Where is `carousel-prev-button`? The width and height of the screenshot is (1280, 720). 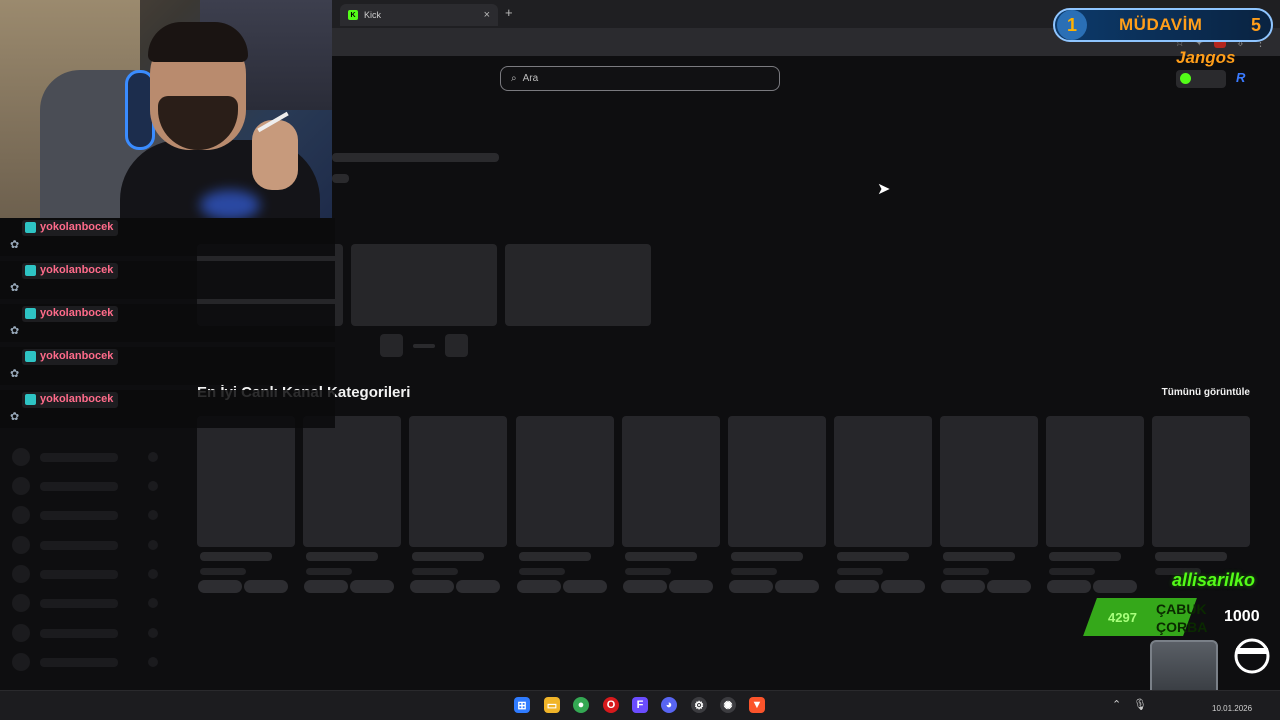
carousel-prev-button is located at coordinates (391, 345).